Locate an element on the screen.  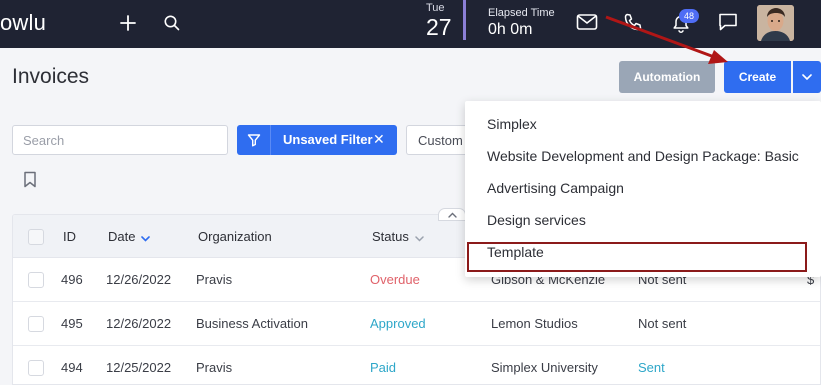
create-dropdown-toggle is located at coordinates (807, 77).